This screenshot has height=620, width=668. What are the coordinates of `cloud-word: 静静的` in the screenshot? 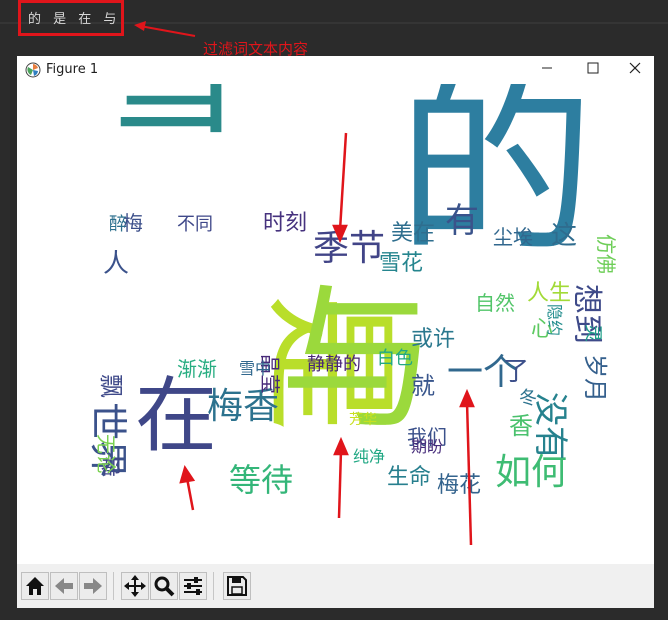 It's located at (334, 364).